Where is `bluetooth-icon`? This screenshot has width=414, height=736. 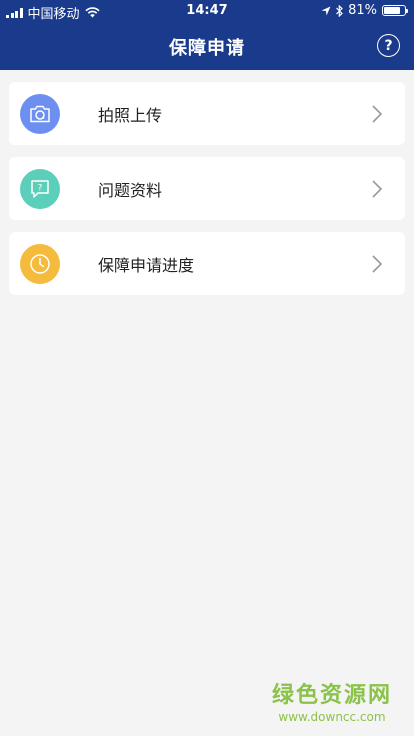 bluetooth-icon is located at coordinates (339, 10).